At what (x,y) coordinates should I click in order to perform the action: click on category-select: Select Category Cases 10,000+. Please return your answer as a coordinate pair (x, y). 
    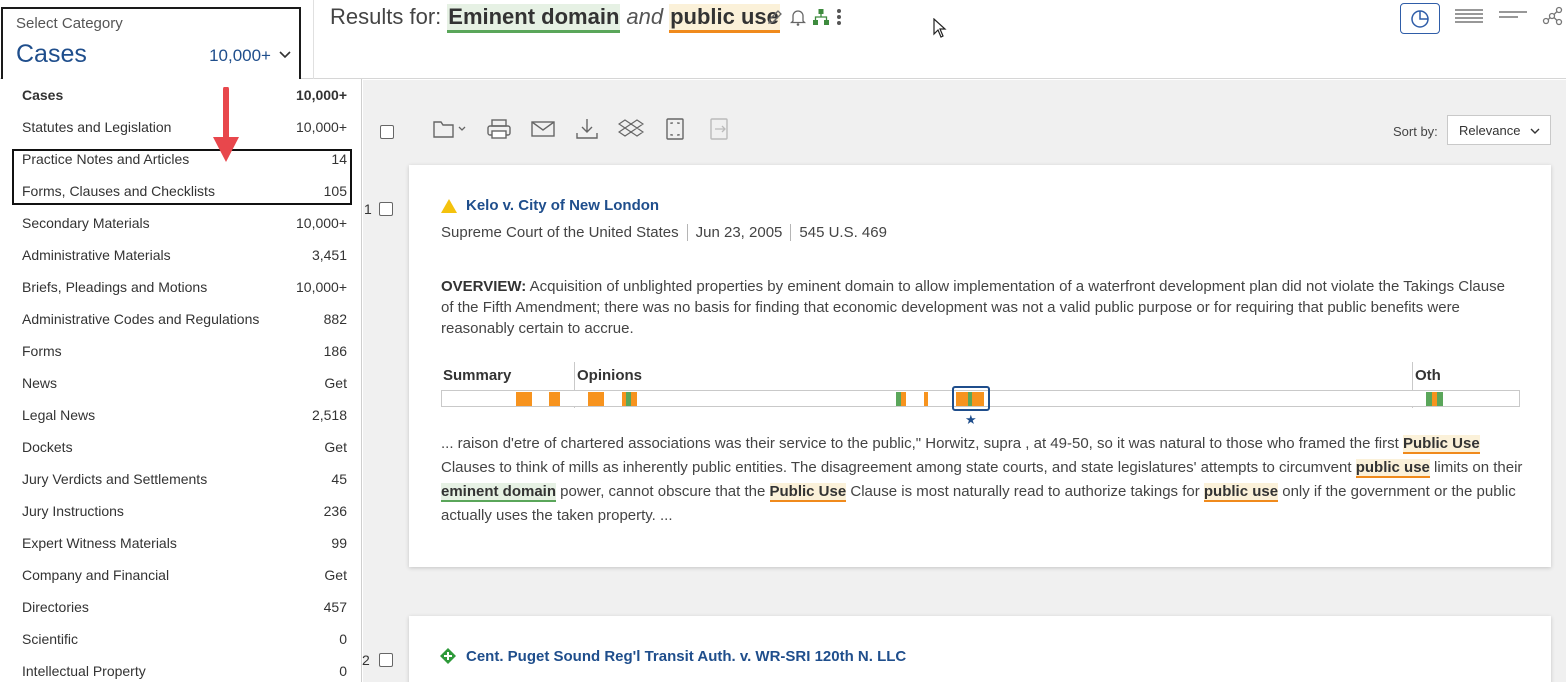
    Looking at the image, I should click on (151, 43).